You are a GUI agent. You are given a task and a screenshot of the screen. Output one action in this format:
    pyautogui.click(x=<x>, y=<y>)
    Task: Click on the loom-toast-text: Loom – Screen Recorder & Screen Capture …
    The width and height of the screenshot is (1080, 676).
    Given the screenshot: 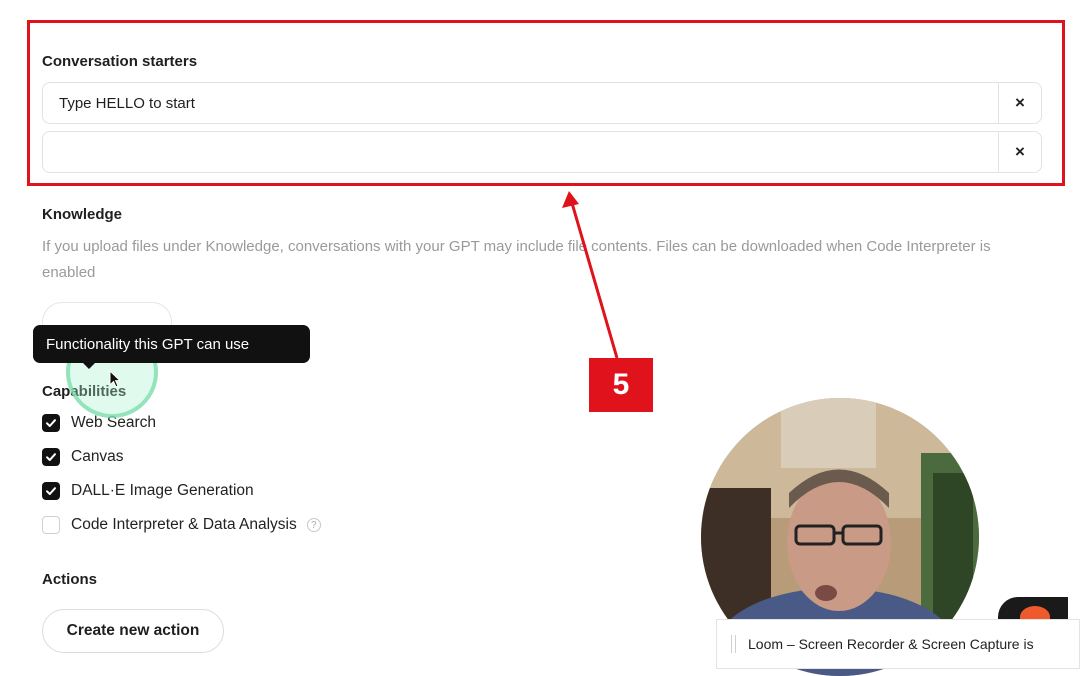 What is the action you would take?
    pyautogui.click(x=891, y=644)
    